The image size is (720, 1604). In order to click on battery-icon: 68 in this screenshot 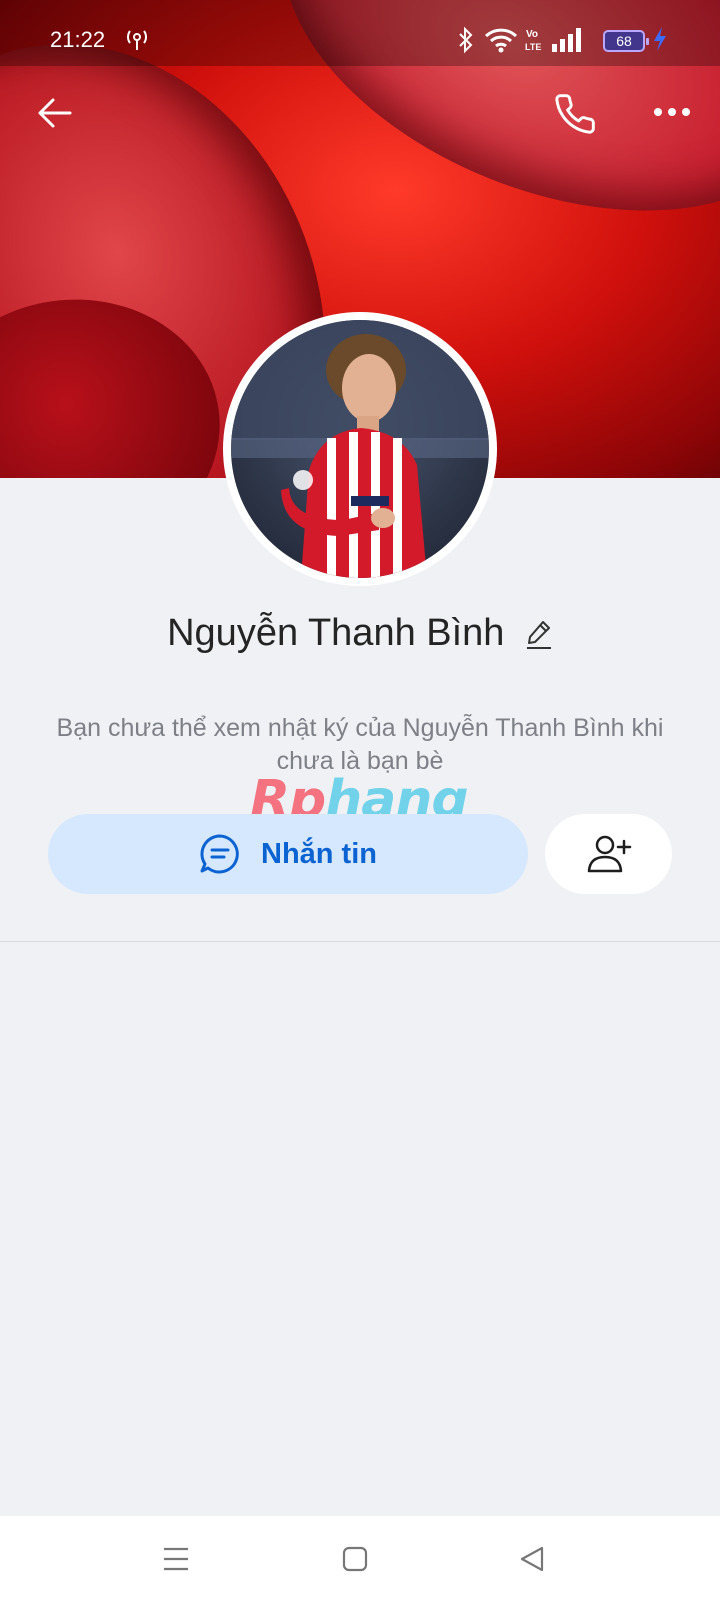, I will do `click(626, 41)`.